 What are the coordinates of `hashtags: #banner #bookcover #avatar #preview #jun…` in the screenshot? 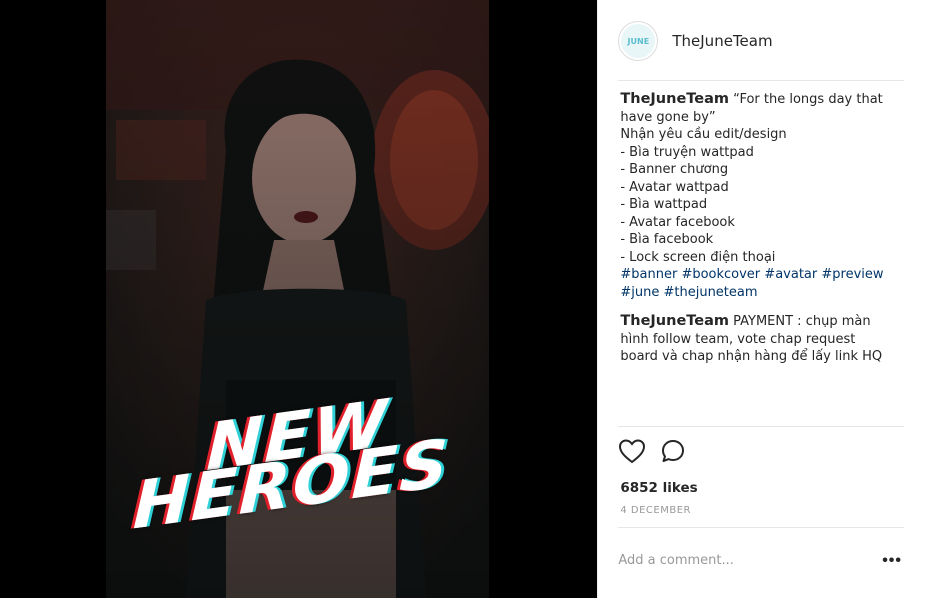 It's located at (751, 283).